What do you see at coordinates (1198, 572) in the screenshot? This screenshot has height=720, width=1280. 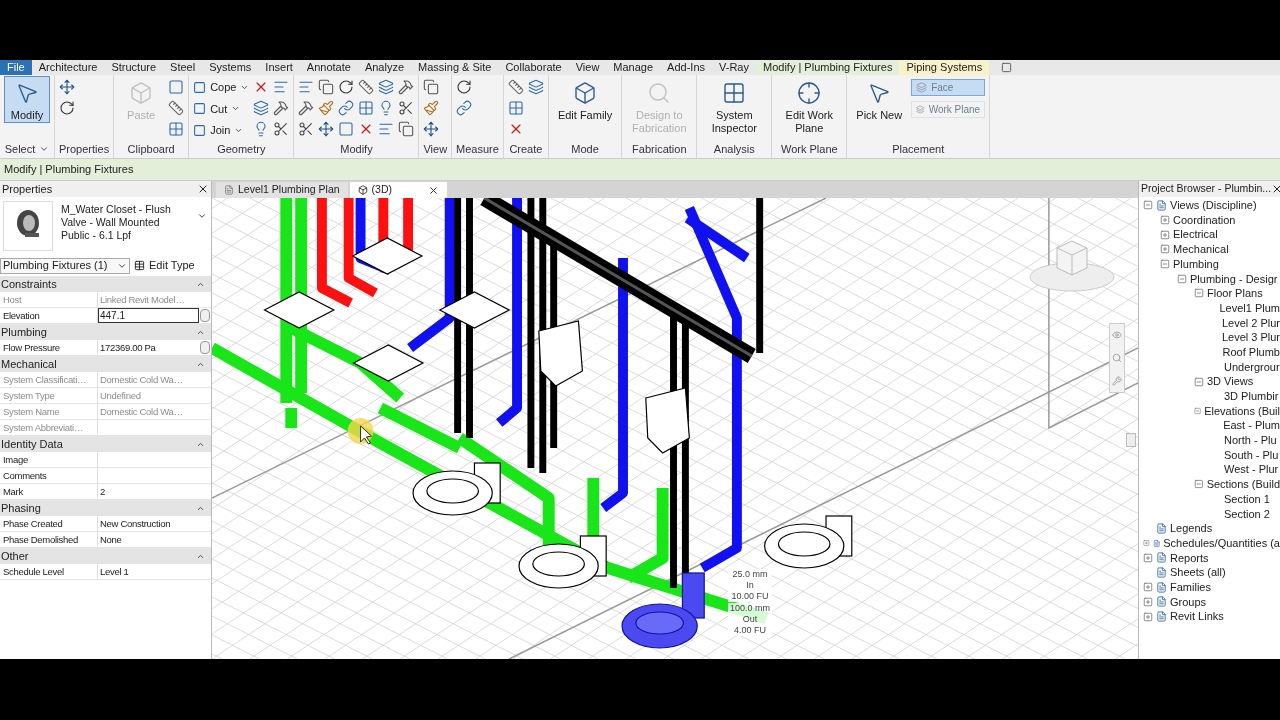 I see `tree-item: Sheets (all)` at bounding box center [1198, 572].